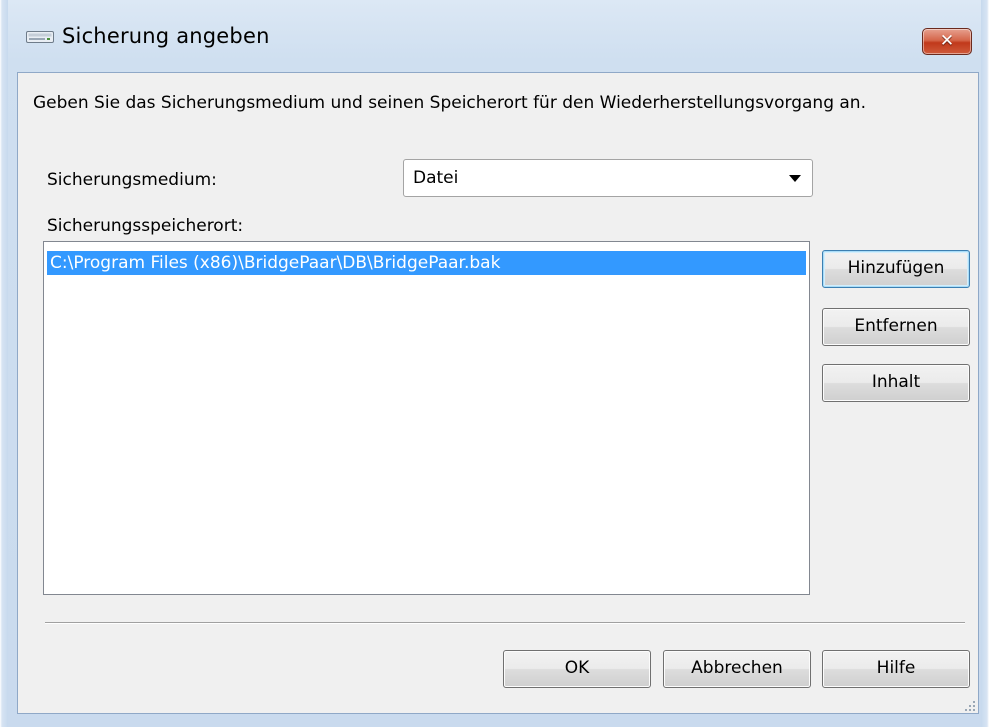 Image resolution: width=989 pixels, height=727 pixels. What do you see at coordinates (436, 178) in the screenshot?
I see `backup-media-value: Datei` at bounding box center [436, 178].